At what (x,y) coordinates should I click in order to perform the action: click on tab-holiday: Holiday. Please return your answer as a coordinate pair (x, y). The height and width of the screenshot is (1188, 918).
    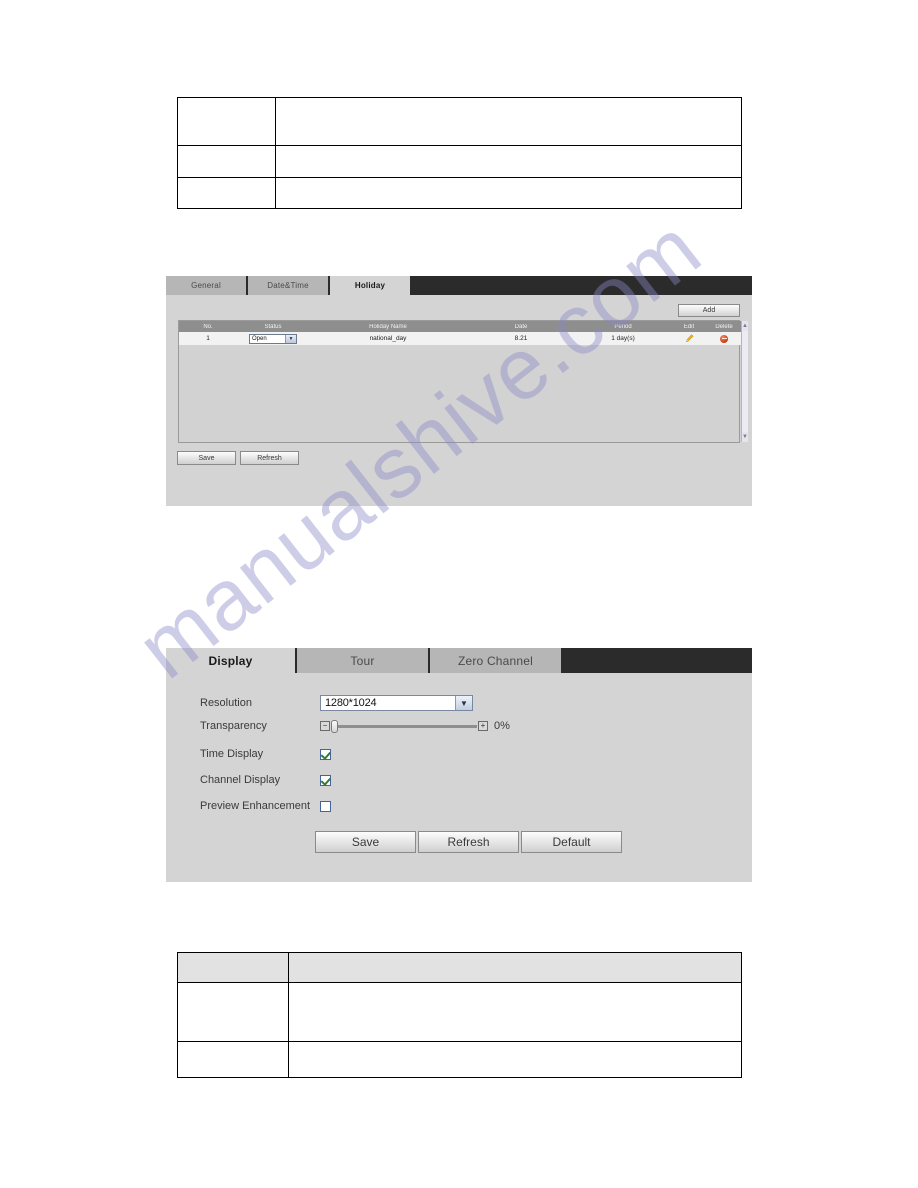
    Looking at the image, I should click on (371, 285).